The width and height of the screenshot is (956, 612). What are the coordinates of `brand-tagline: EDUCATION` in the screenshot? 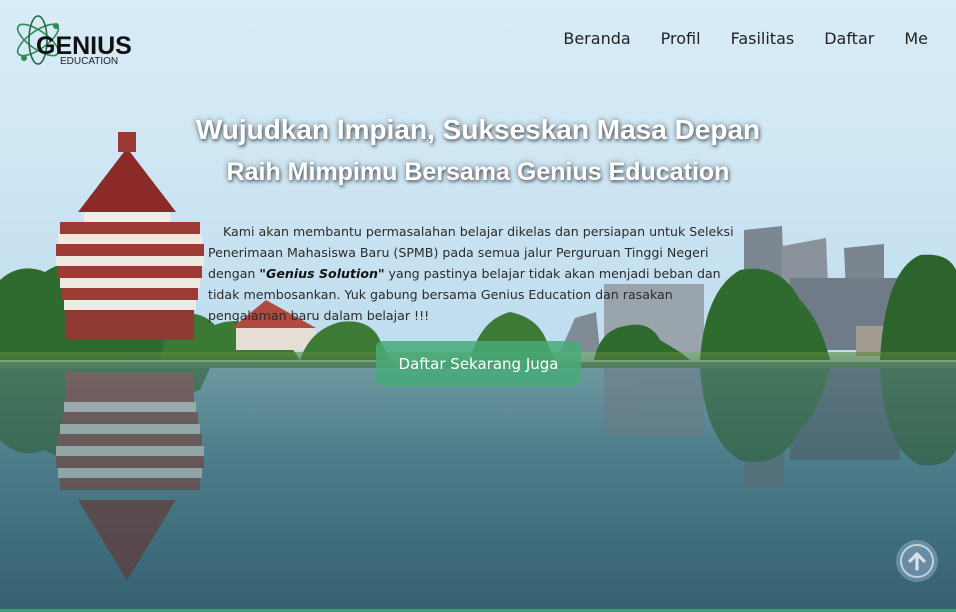 It's located at (89, 61).